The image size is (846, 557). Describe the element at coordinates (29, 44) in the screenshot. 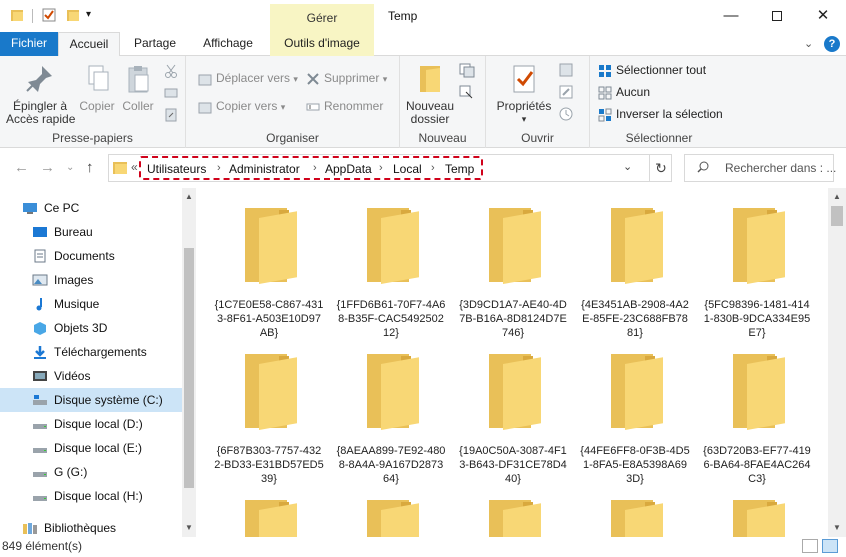

I see `tab-fichier: Fichier` at that location.